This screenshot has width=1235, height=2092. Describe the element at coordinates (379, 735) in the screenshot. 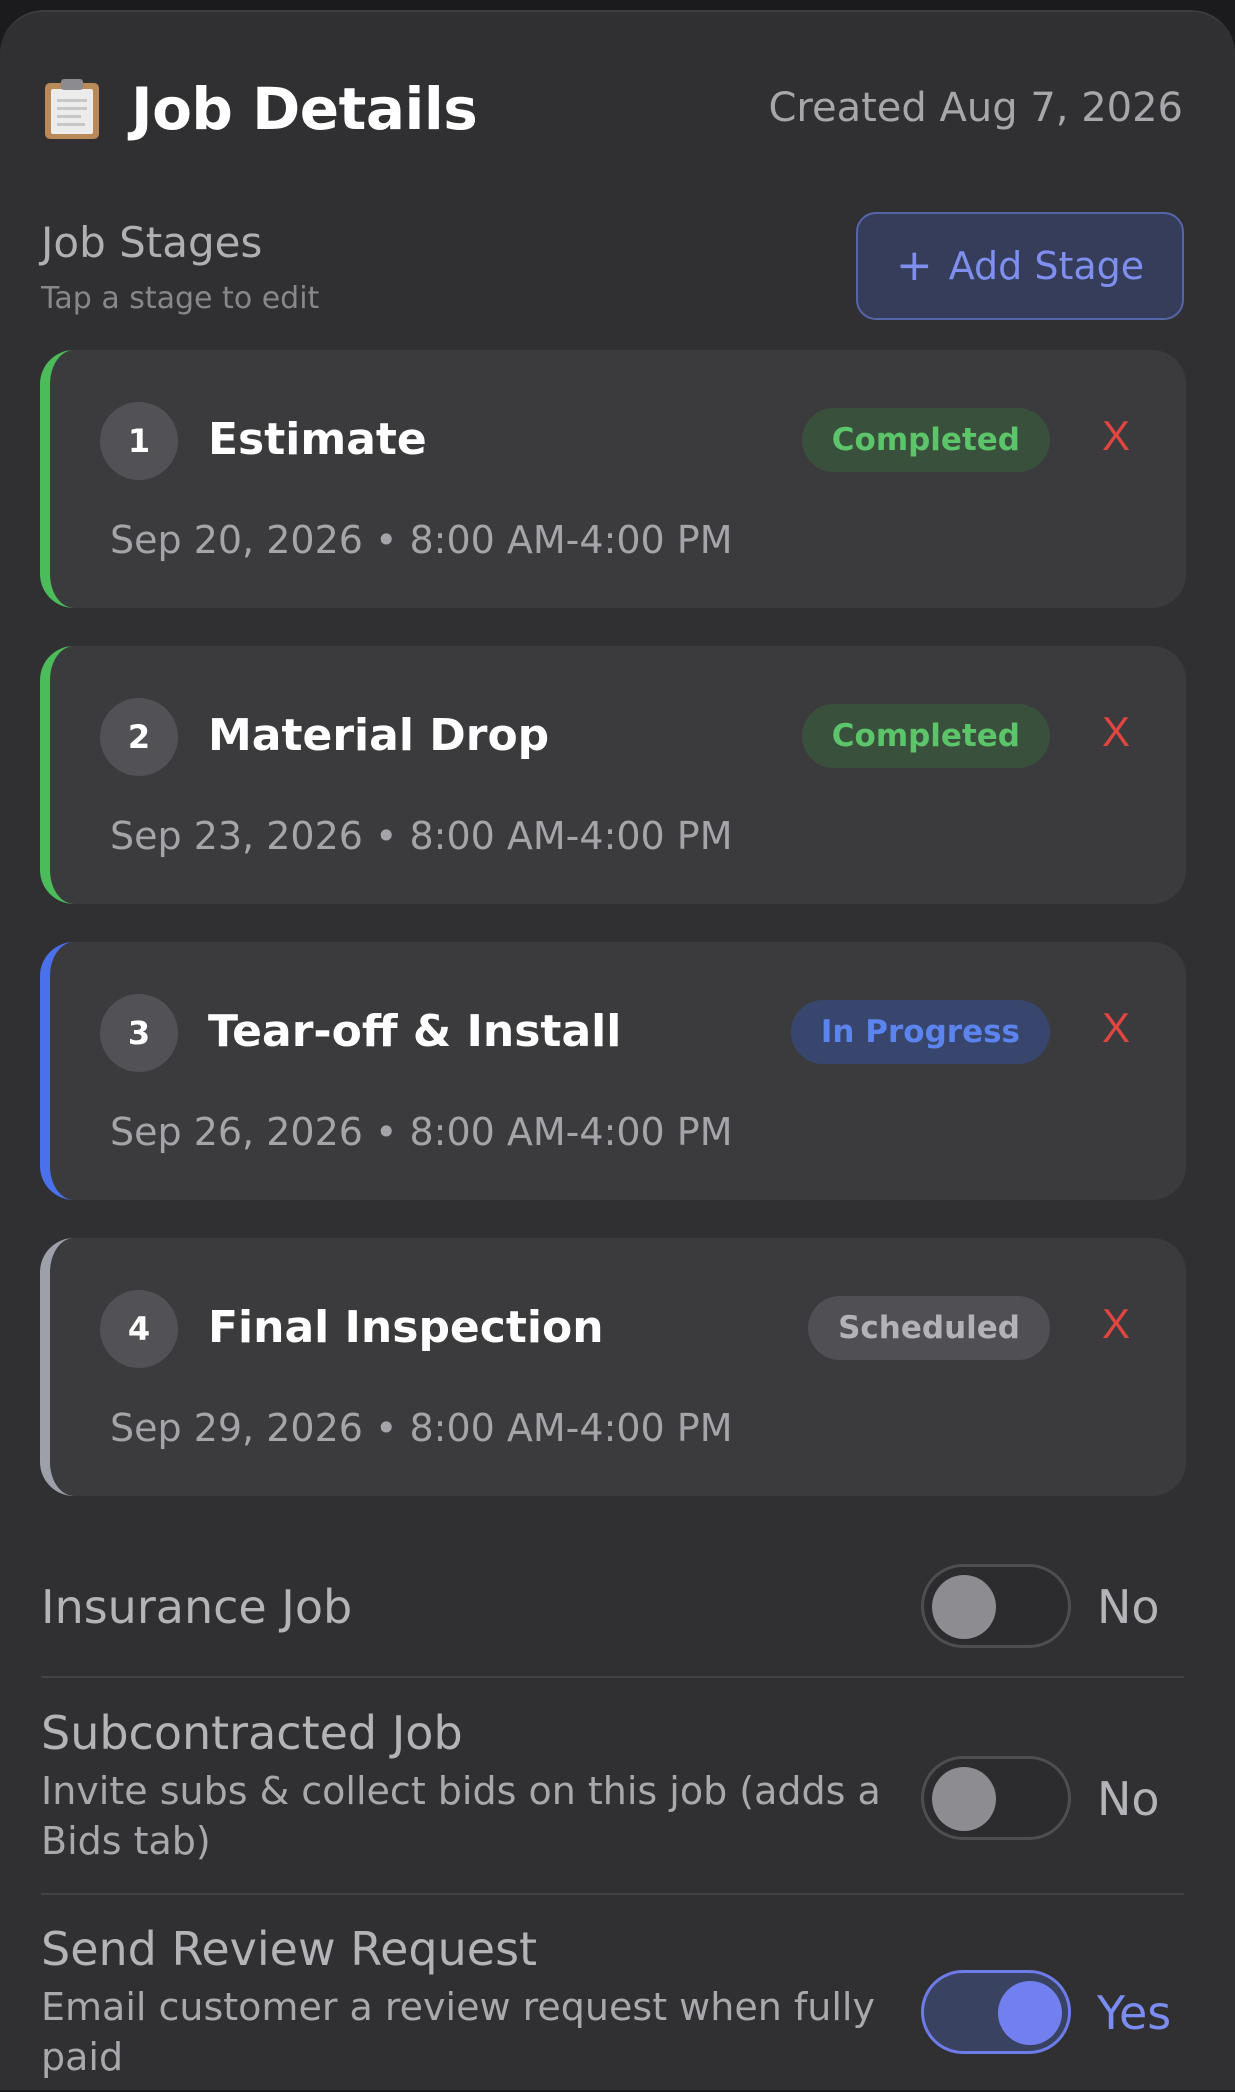

I see `stage-name: Material Drop` at that location.